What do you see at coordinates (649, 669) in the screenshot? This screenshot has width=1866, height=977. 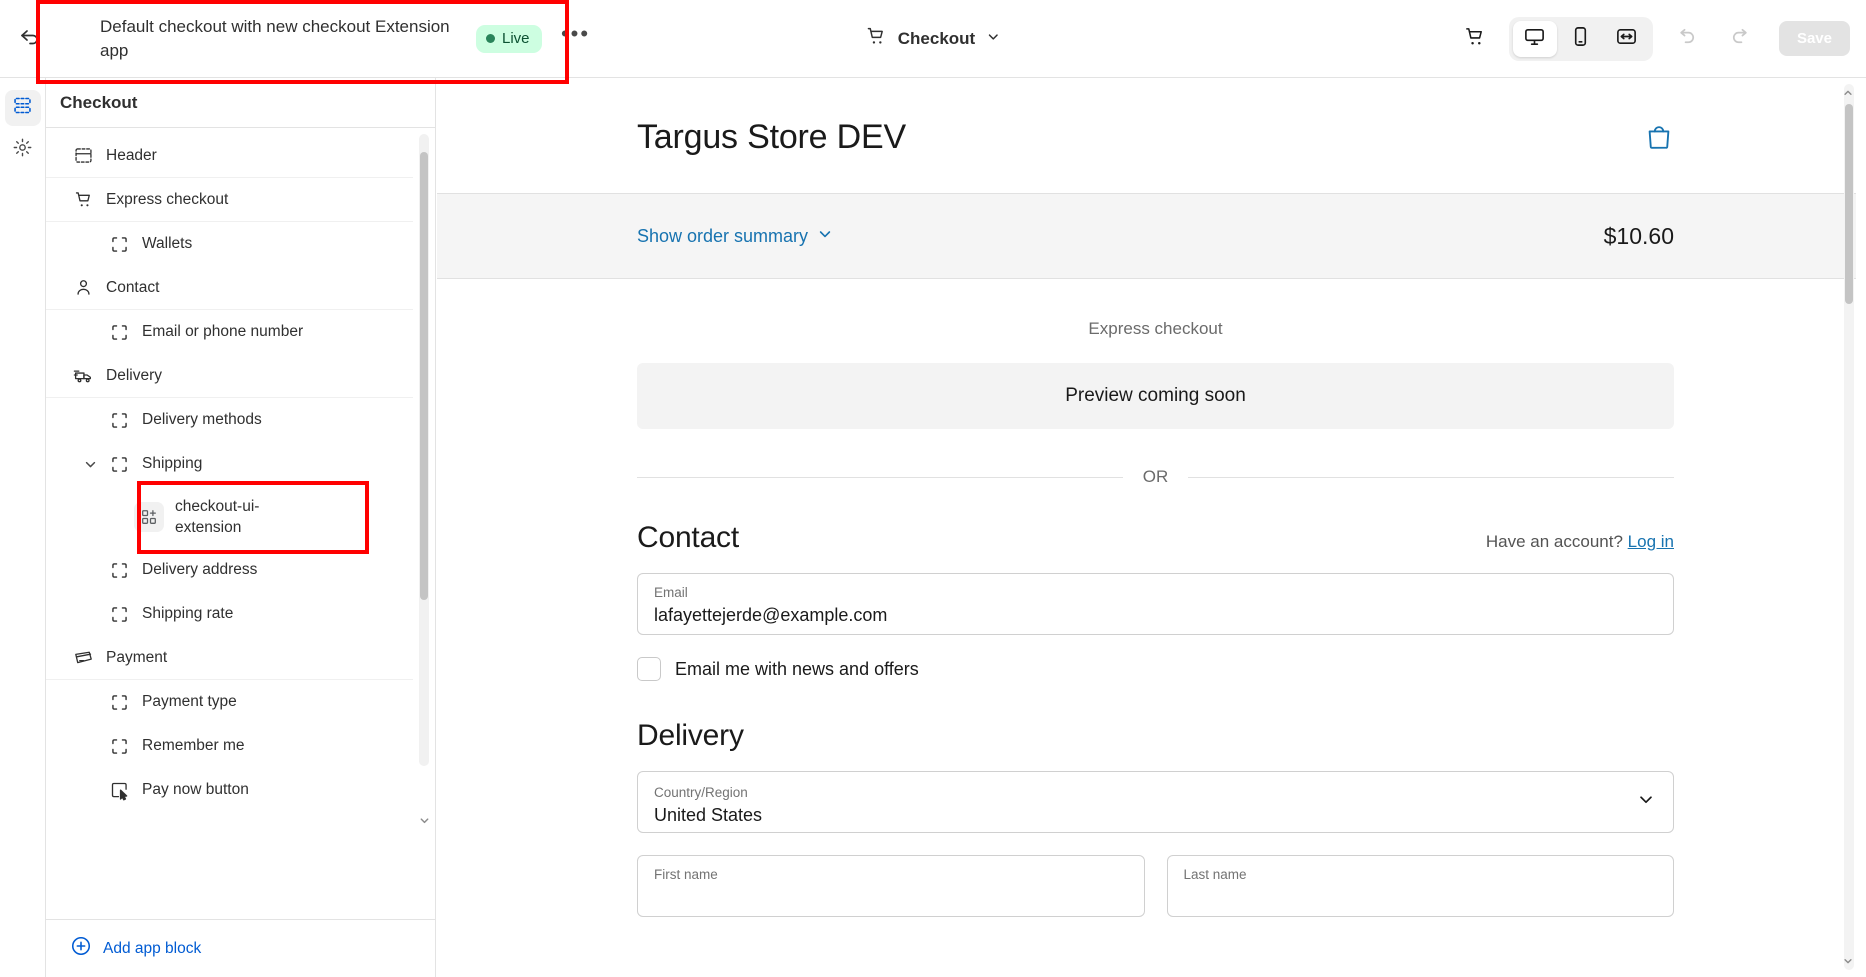 I see `newsletter-checkbox` at bounding box center [649, 669].